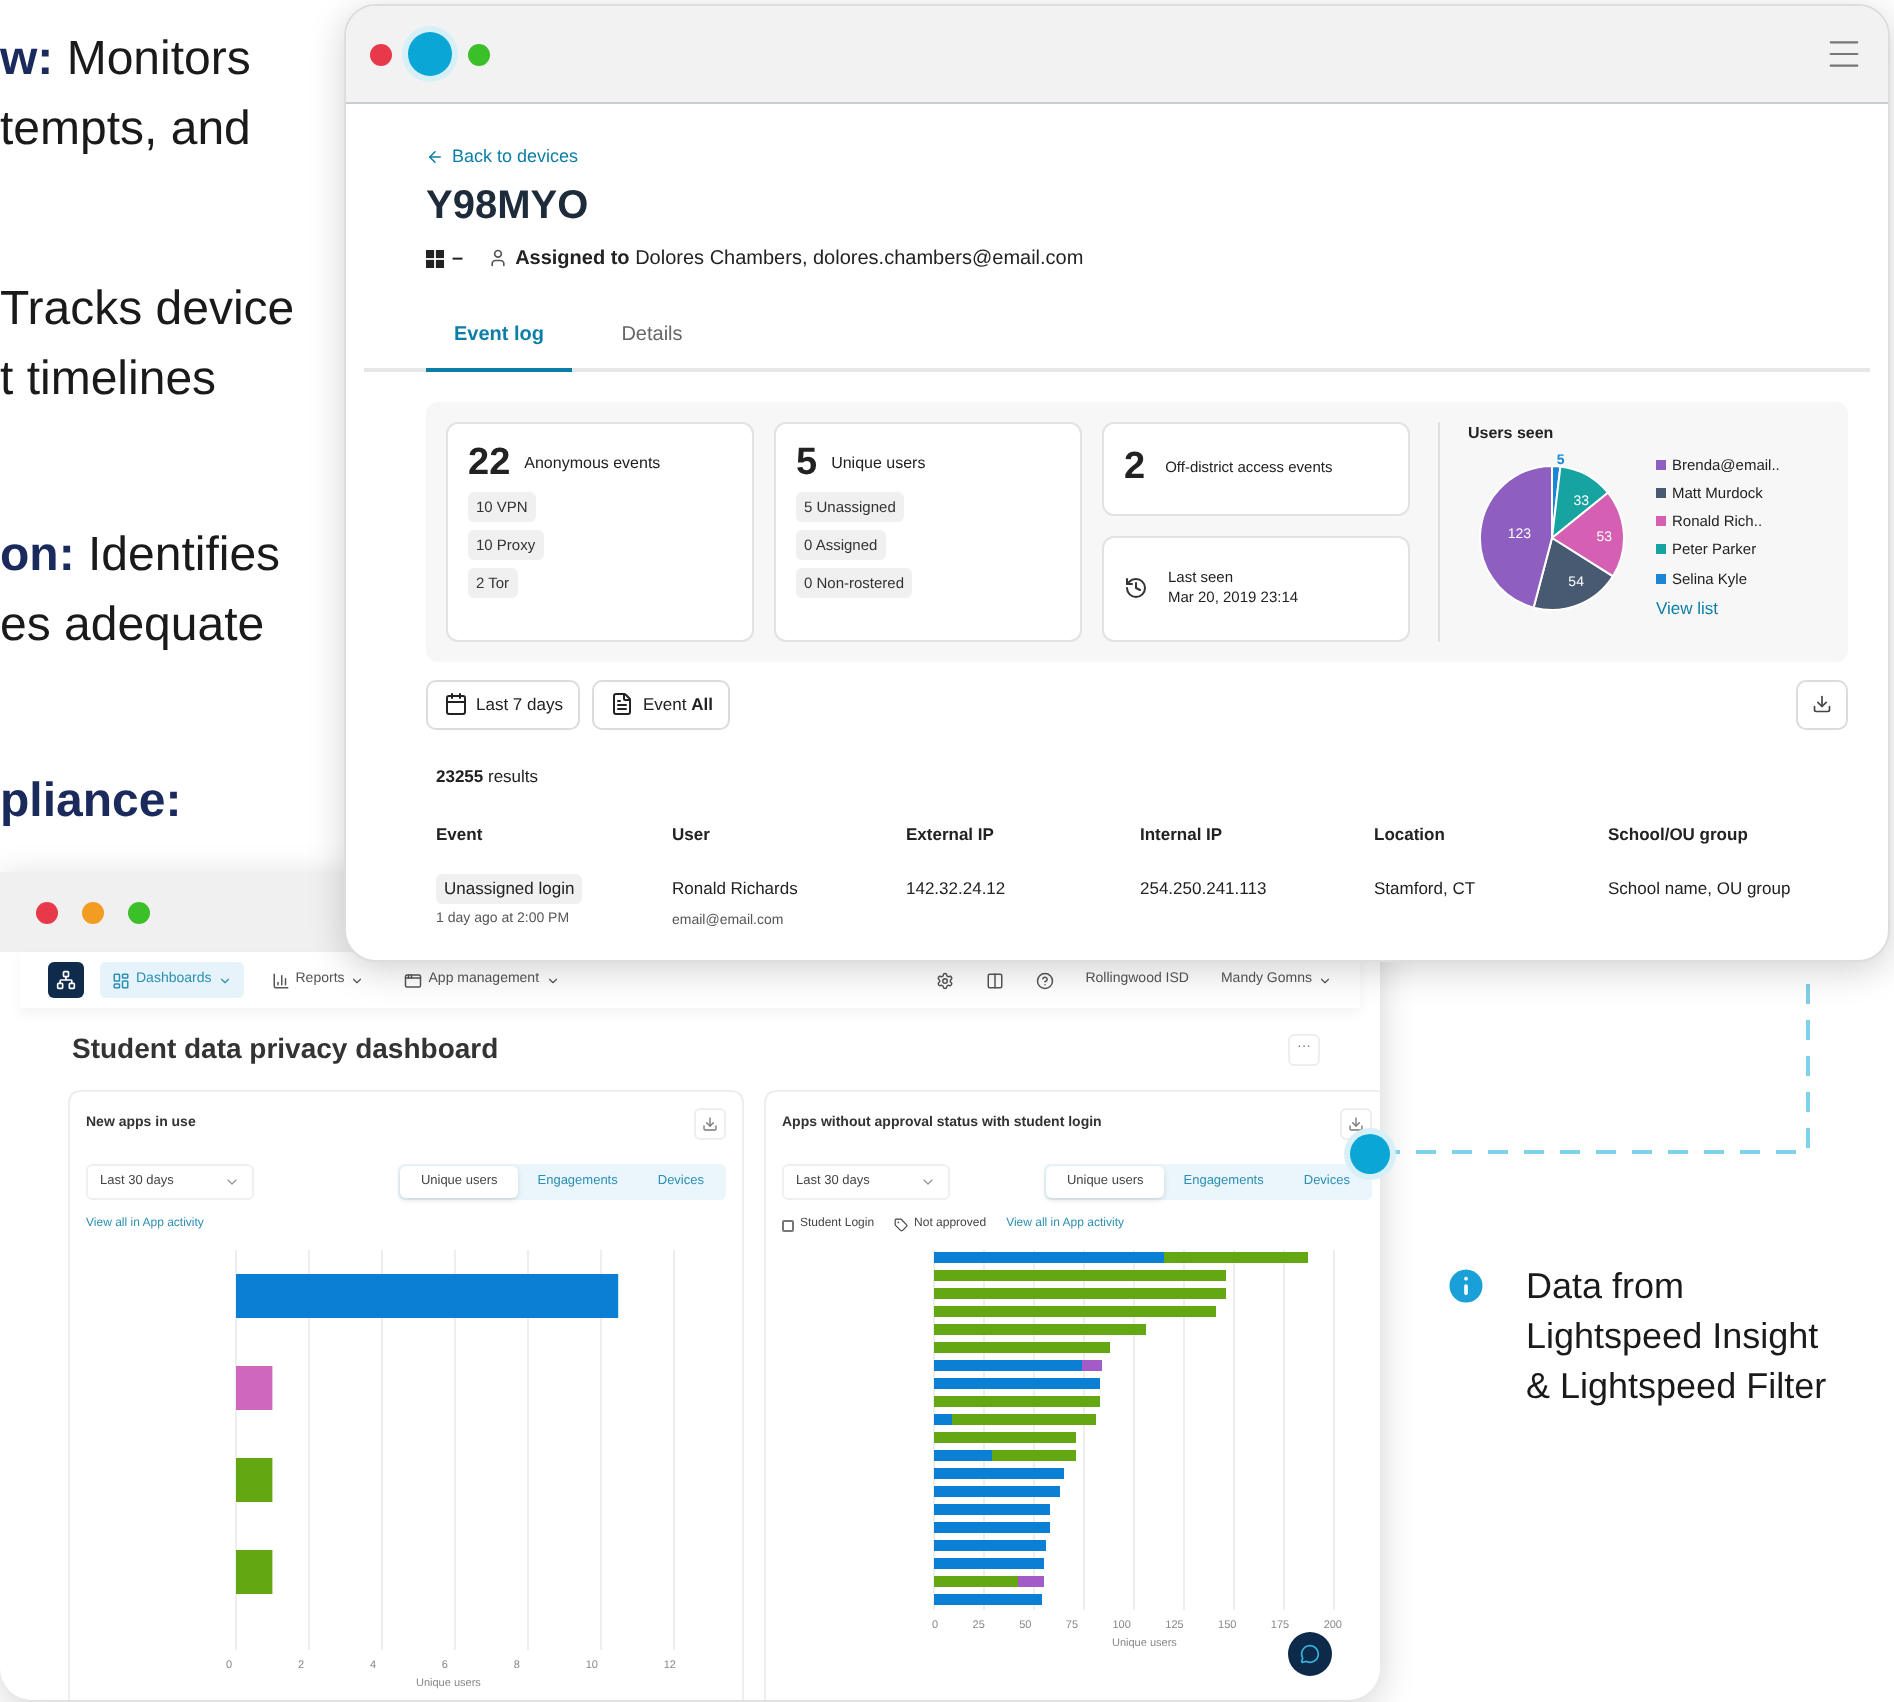  What do you see at coordinates (807, 463) in the screenshot?
I see `stat-number: 5` at bounding box center [807, 463].